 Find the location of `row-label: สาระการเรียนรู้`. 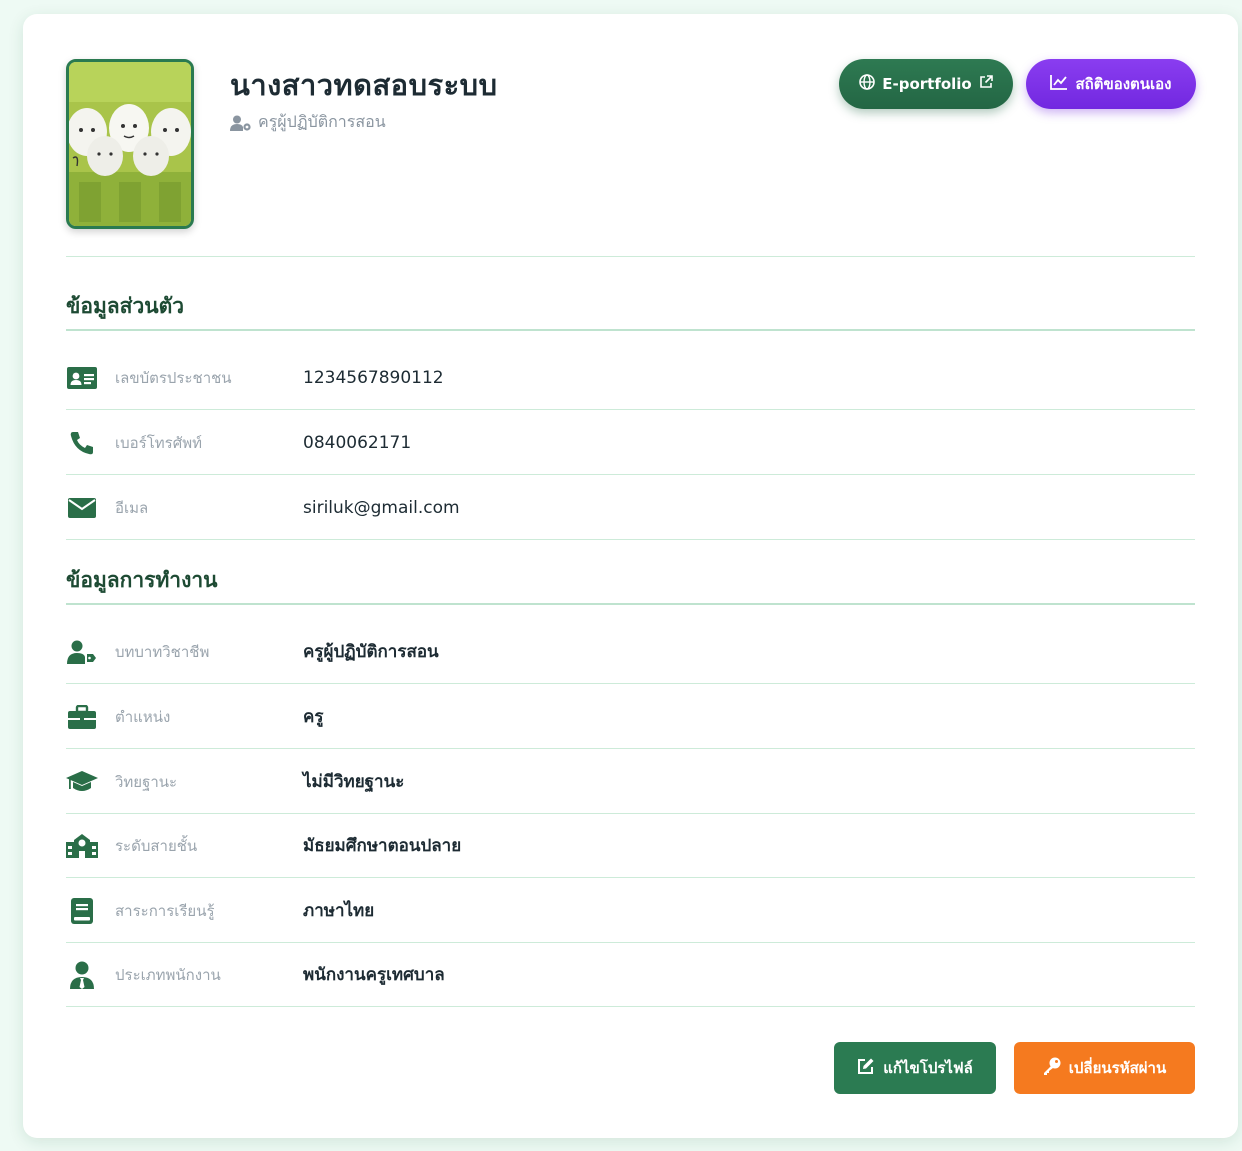

row-label: สาระการเรียนรู้ is located at coordinates (165, 910).